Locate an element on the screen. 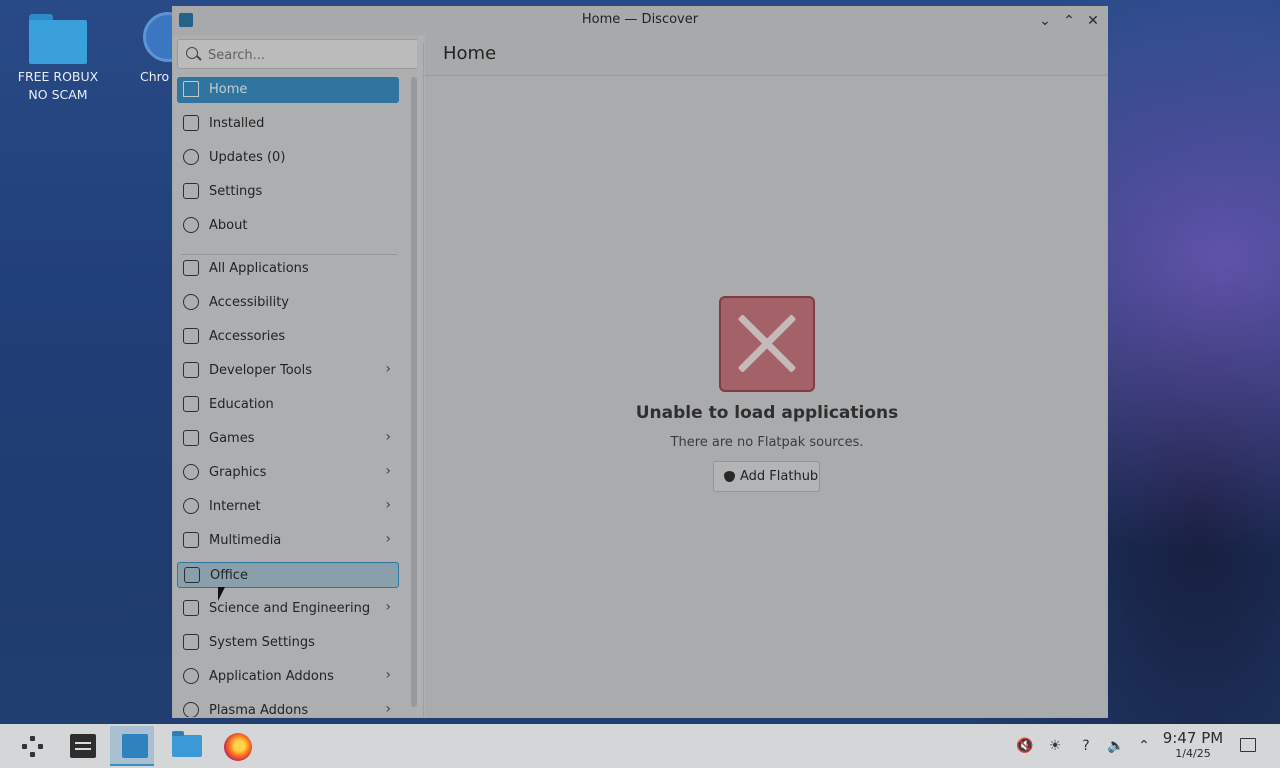  plasma-icon is located at coordinates (191, 709).